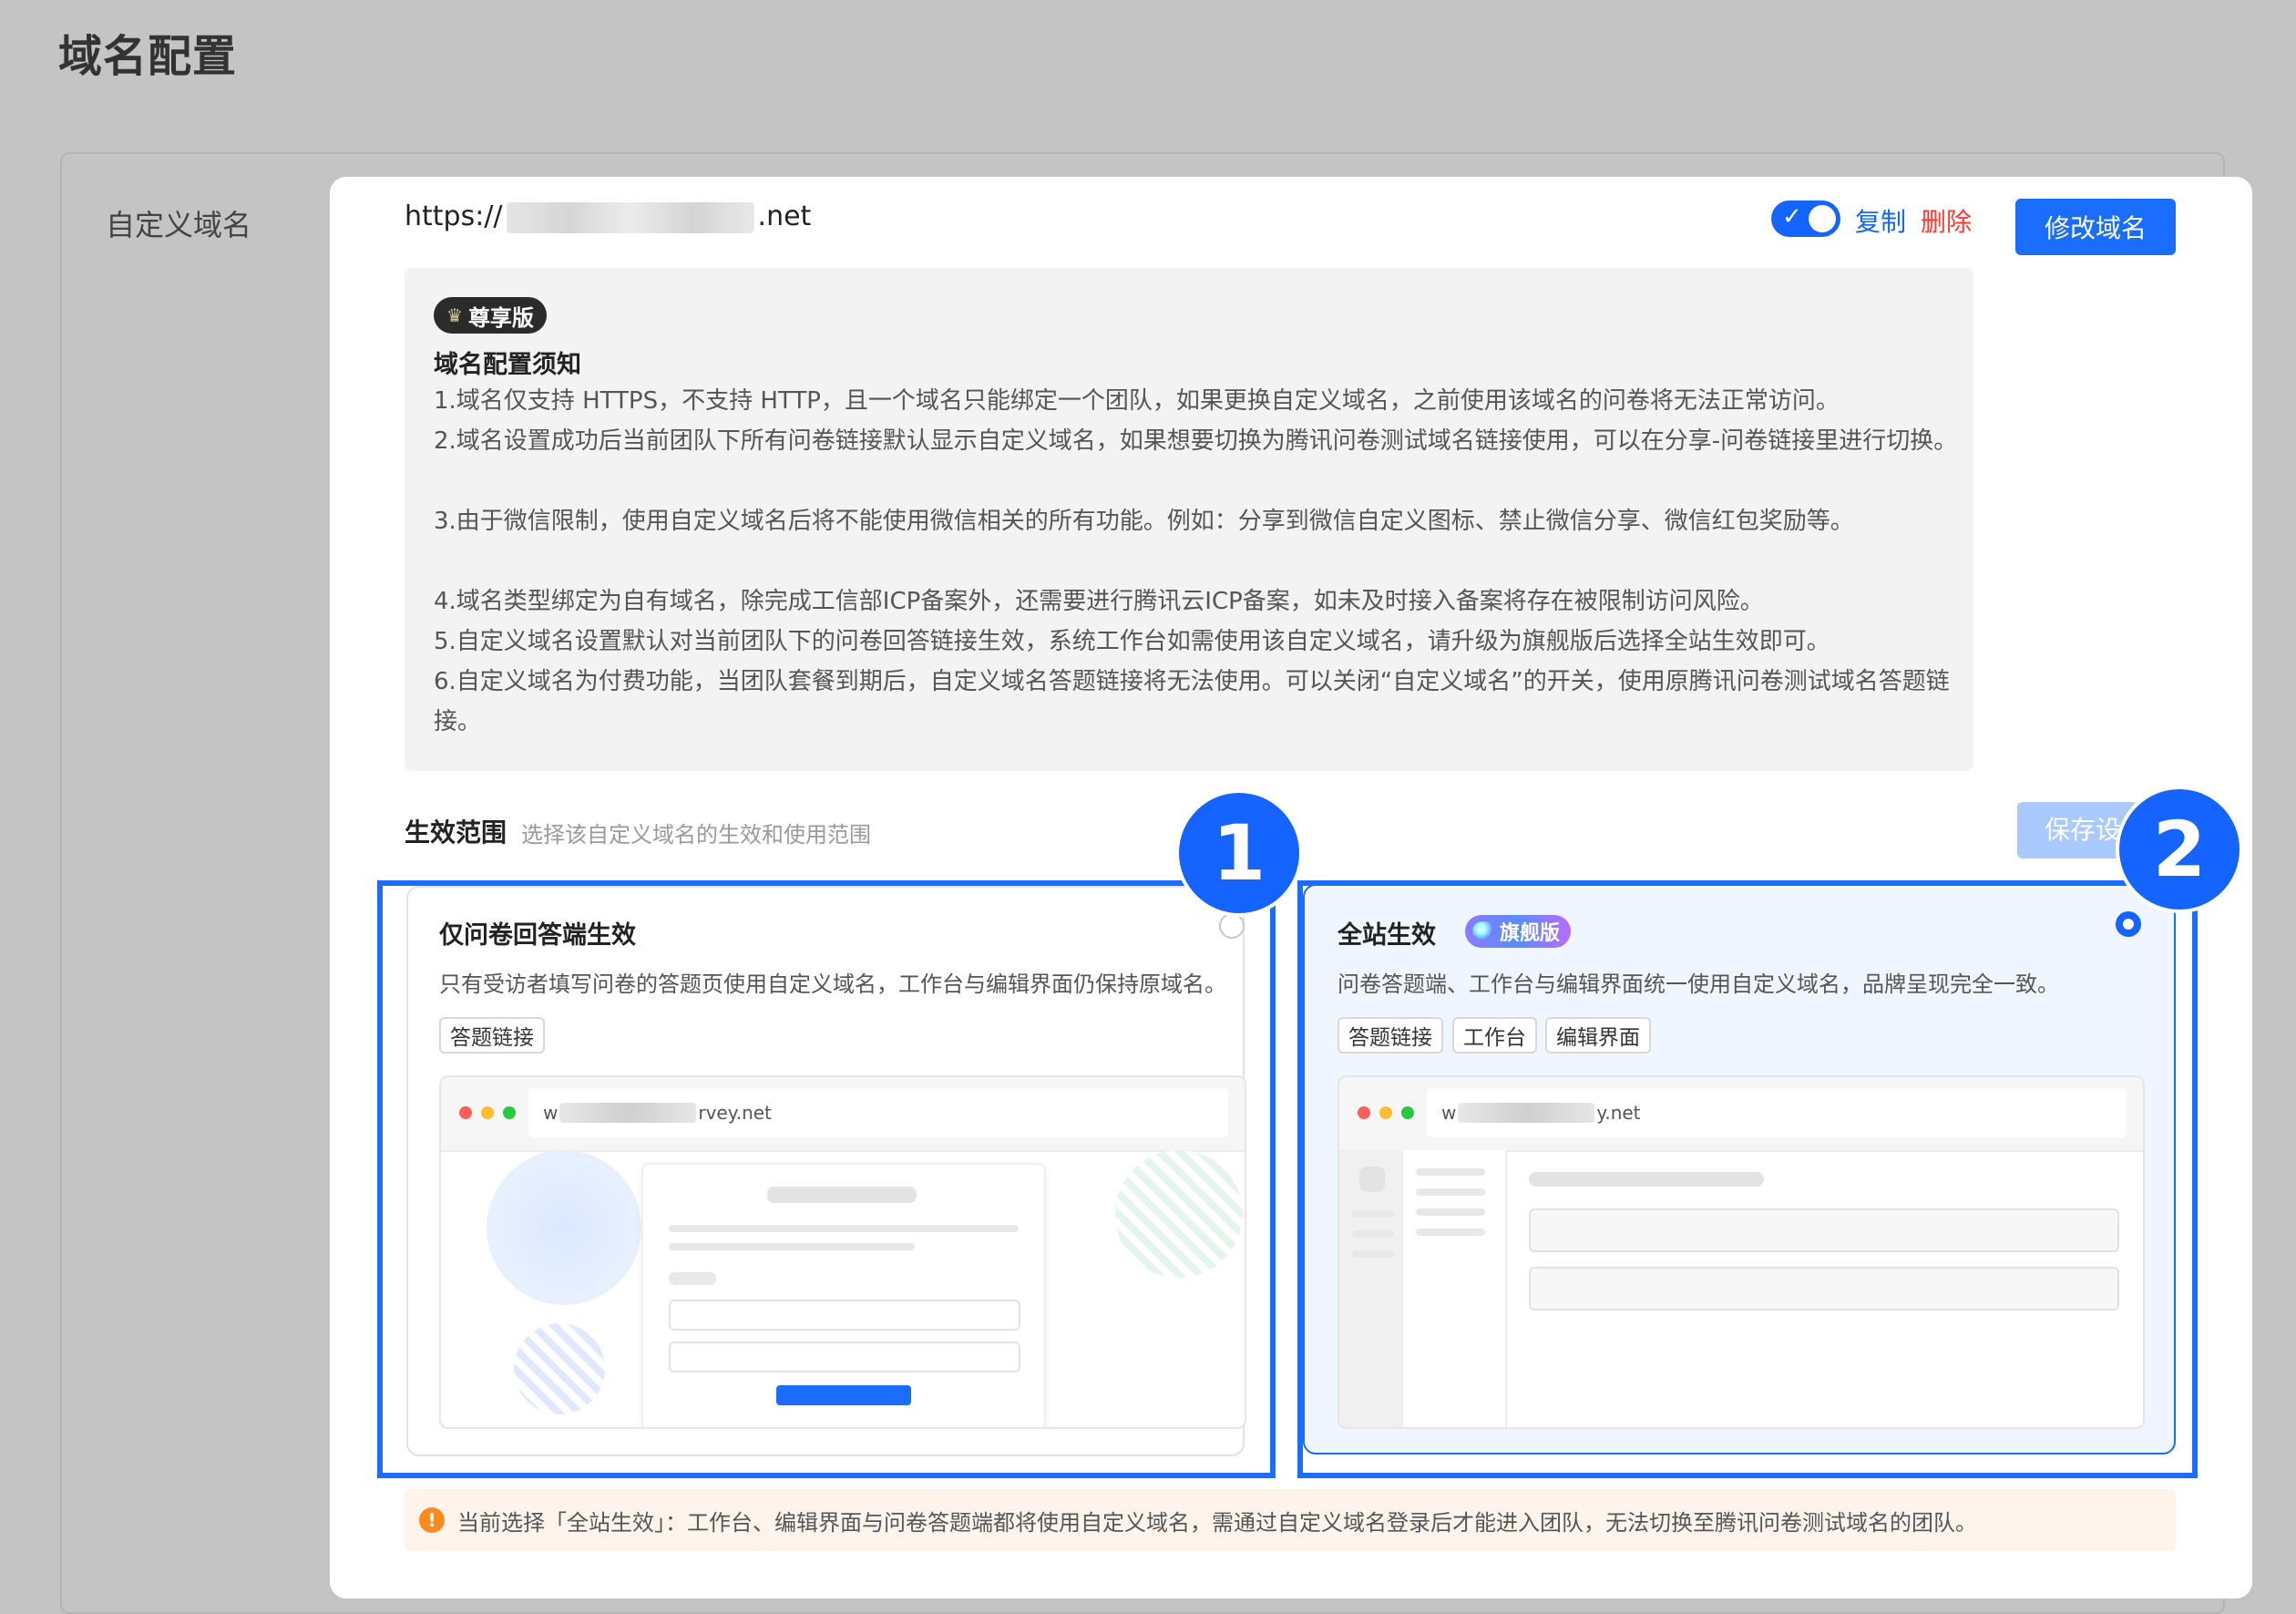 The width and height of the screenshot is (2296, 1614). What do you see at coordinates (432, 1520) in the screenshot?
I see `warning-icon: !` at bounding box center [432, 1520].